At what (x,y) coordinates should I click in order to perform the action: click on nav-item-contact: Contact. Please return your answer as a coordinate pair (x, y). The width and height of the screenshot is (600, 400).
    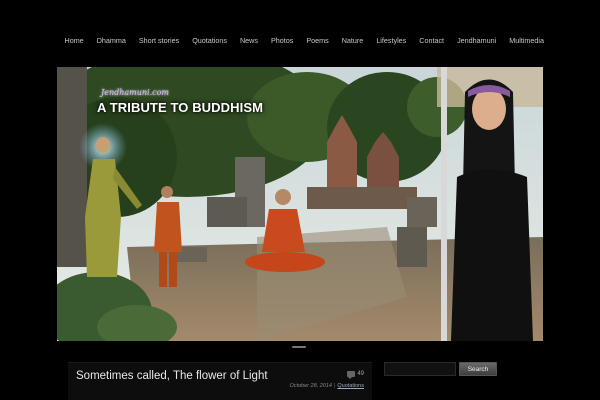
    Looking at the image, I should click on (431, 41).